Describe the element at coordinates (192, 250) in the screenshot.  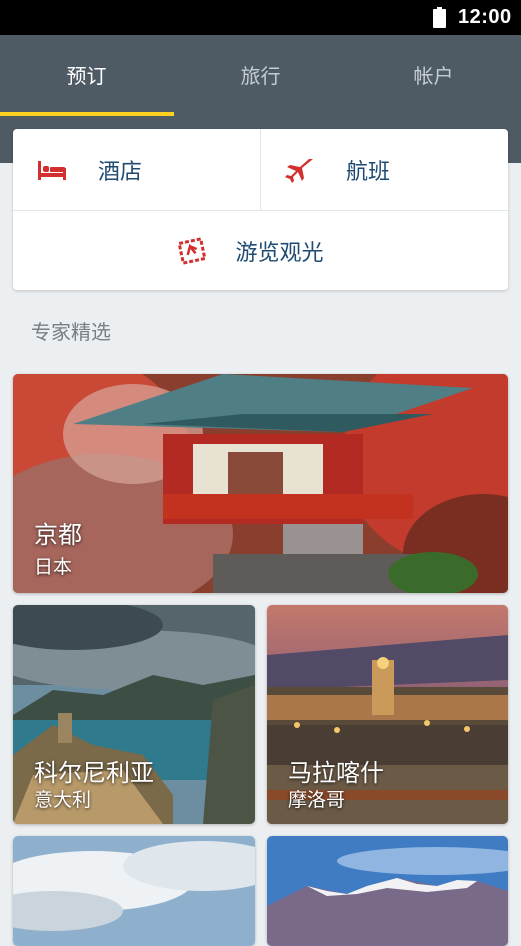
I see `ticket-icon` at that location.